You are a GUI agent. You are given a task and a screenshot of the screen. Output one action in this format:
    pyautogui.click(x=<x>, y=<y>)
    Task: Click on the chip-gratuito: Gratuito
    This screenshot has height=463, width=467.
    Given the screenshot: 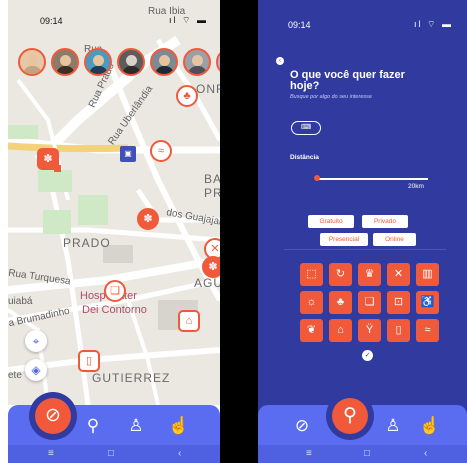 What is the action you would take?
    pyautogui.click(x=331, y=221)
    